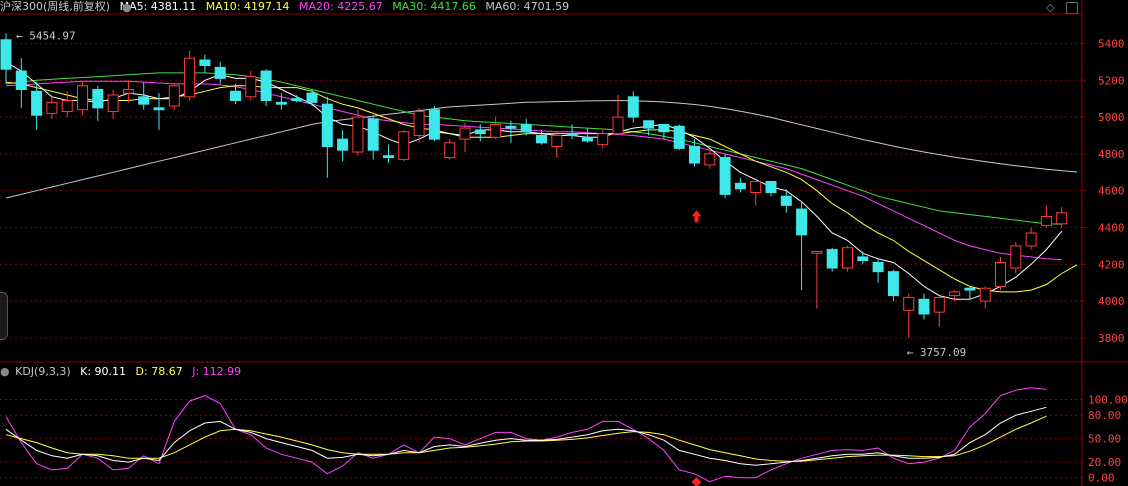  What do you see at coordinates (1104, 439) in the screenshot?
I see `kdj-tick-label: 50.00` at bounding box center [1104, 439].